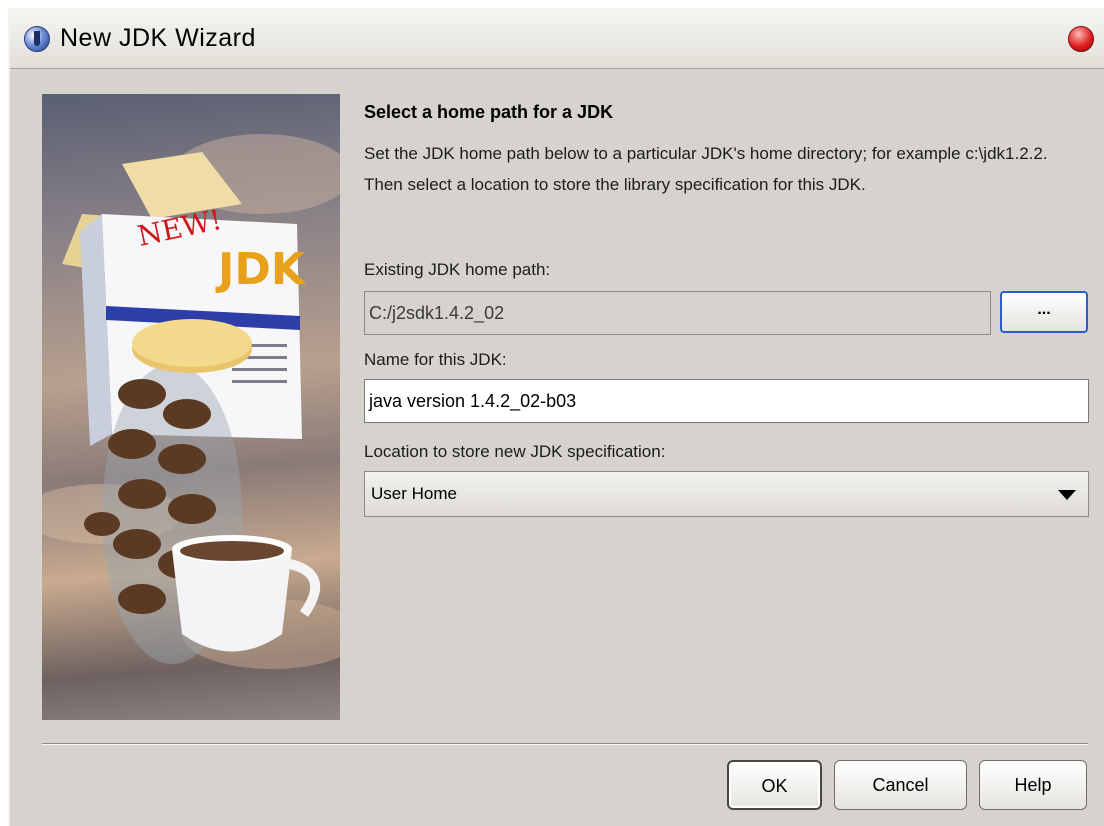 The width and height of the screenshot is (1104, 826). I want to click on ok-button: OK, so click(774, 785).